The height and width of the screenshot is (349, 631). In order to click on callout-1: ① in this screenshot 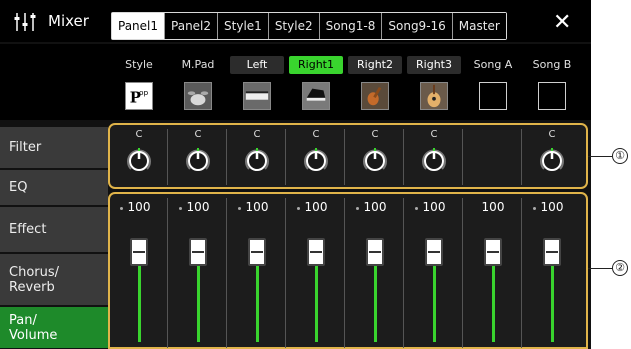, I will do `click(620, 156)`.